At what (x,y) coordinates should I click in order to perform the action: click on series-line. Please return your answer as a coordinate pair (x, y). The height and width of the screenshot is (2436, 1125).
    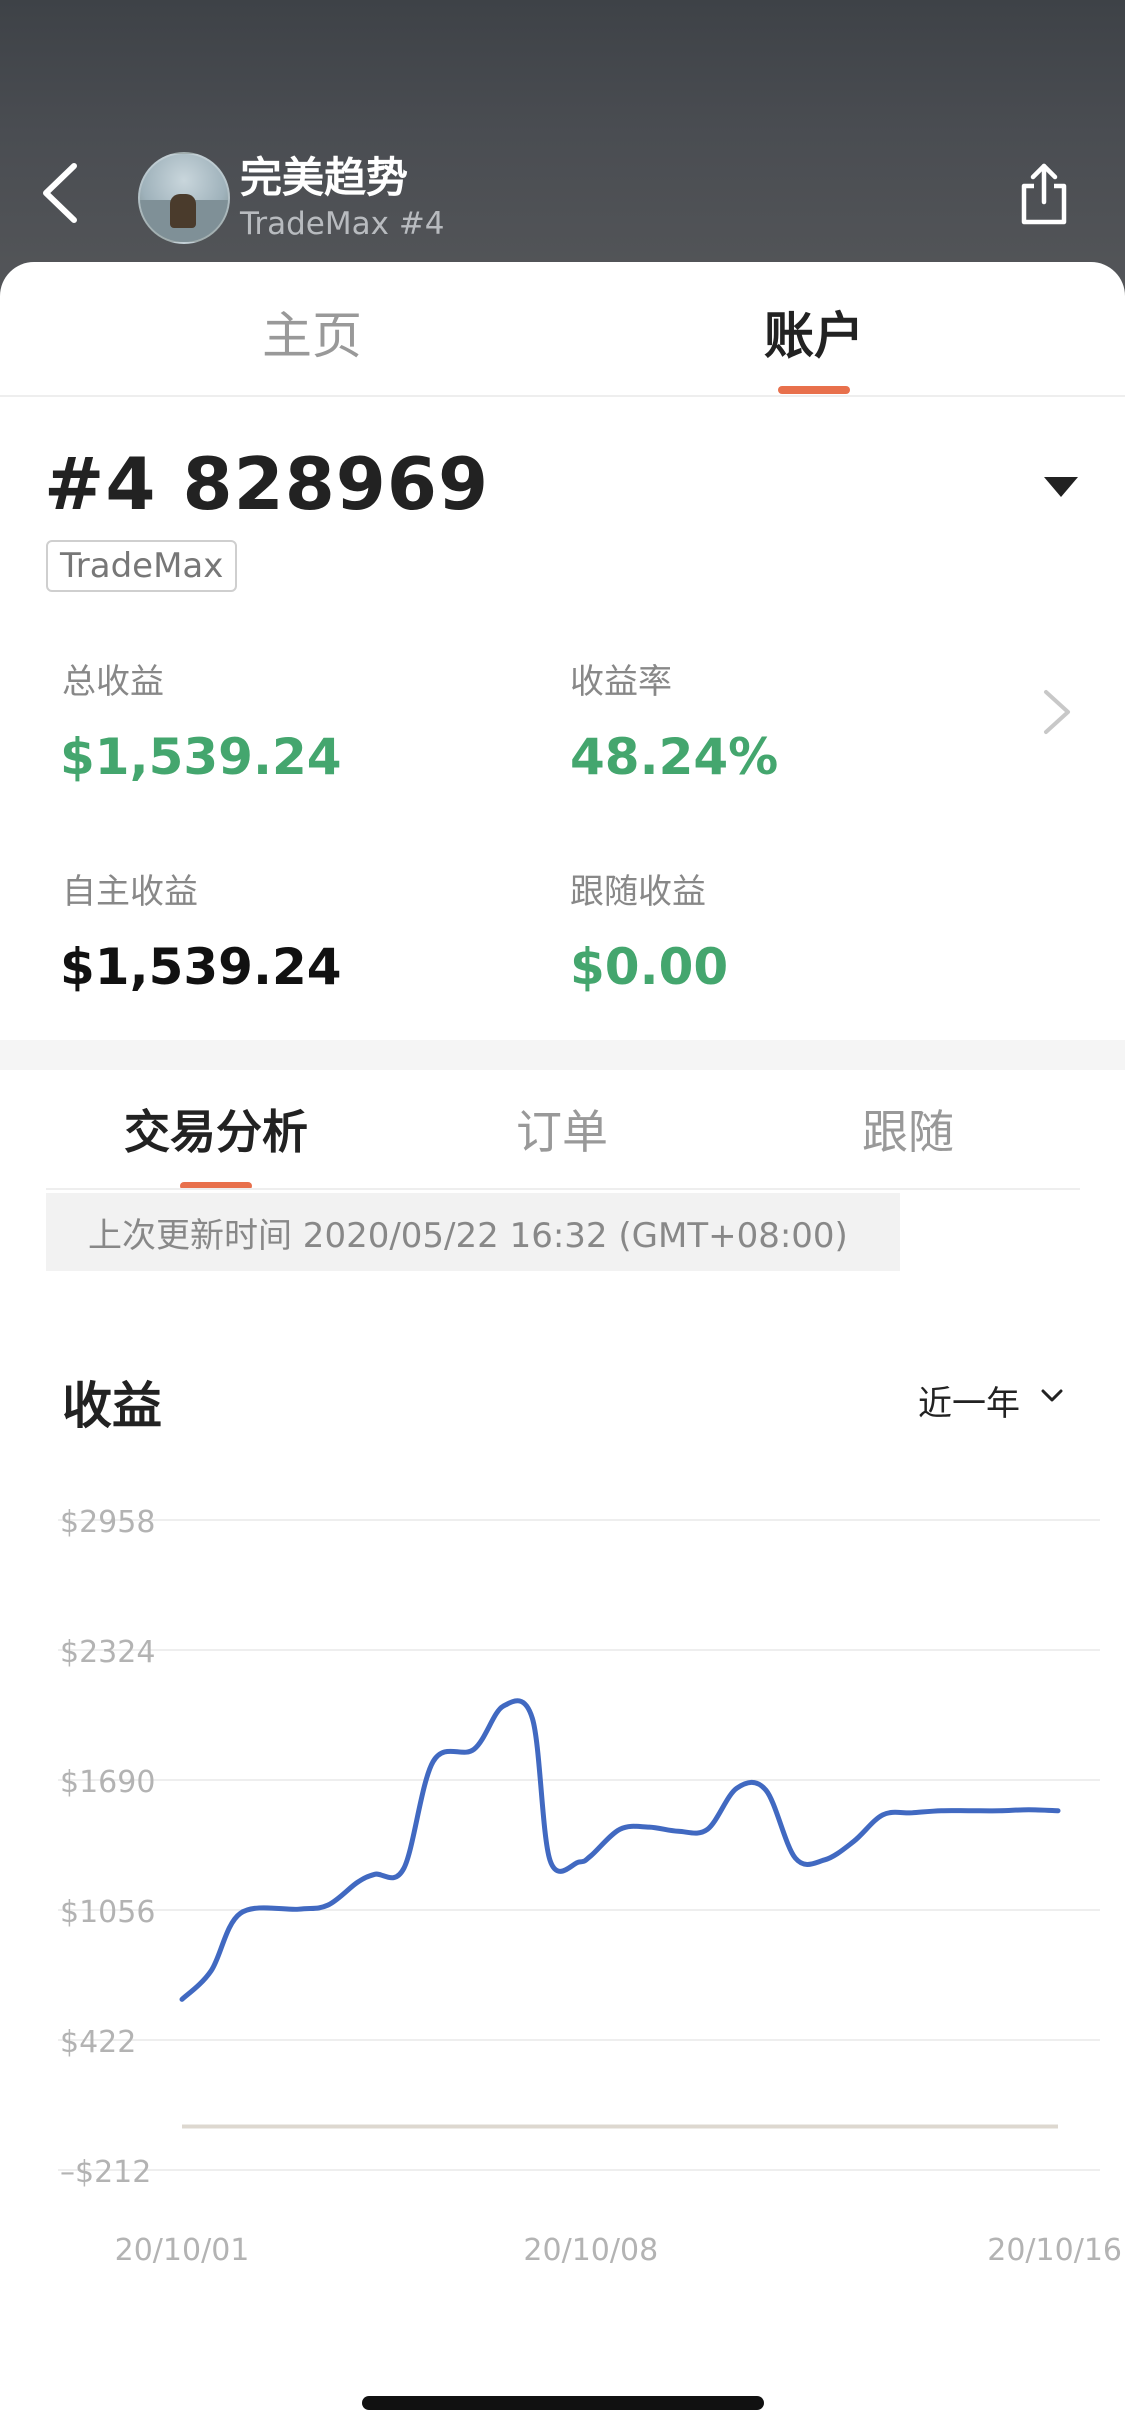
    Looking at the image, I should click on (620, 1850).